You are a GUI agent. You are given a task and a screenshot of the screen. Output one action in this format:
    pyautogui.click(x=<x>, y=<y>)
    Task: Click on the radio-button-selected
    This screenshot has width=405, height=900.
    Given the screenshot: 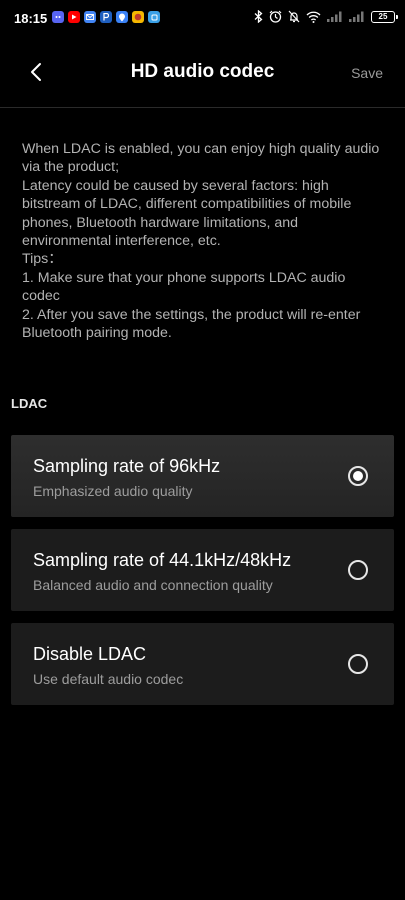 What is the action you would take?
    pyautogui.click(x=358, y=476)
    